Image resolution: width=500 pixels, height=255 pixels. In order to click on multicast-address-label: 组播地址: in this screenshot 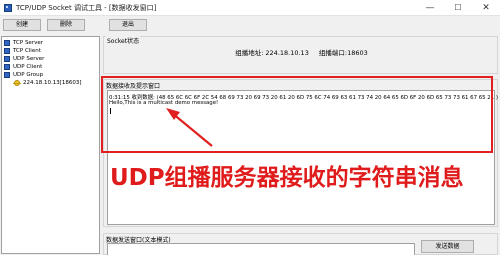, I will do `click(249, 53)`.